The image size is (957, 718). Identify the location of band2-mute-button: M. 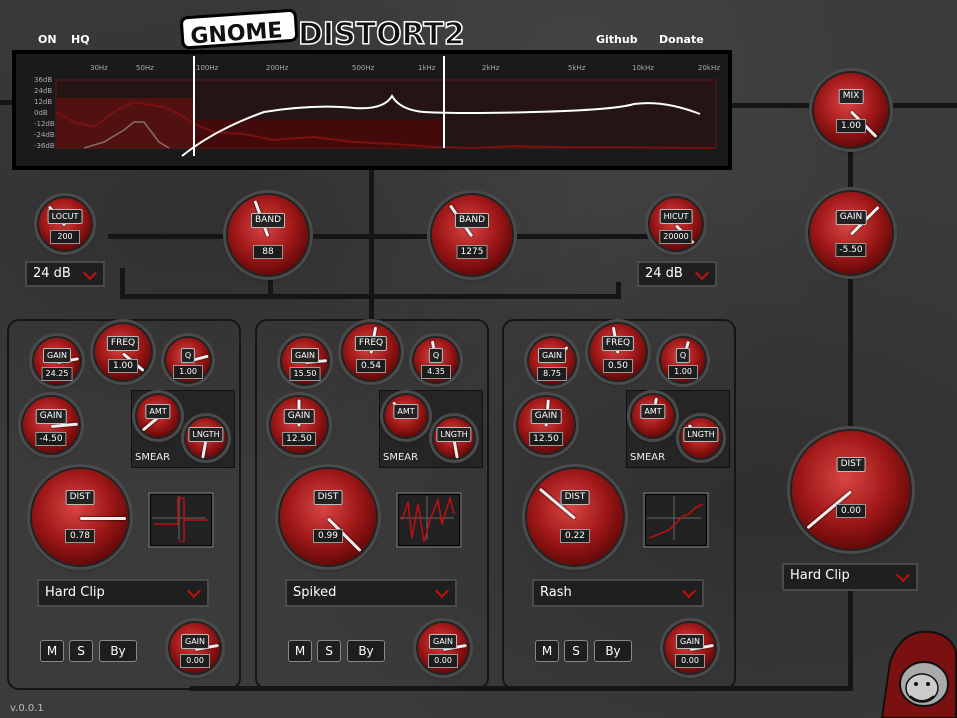
(300, 651).